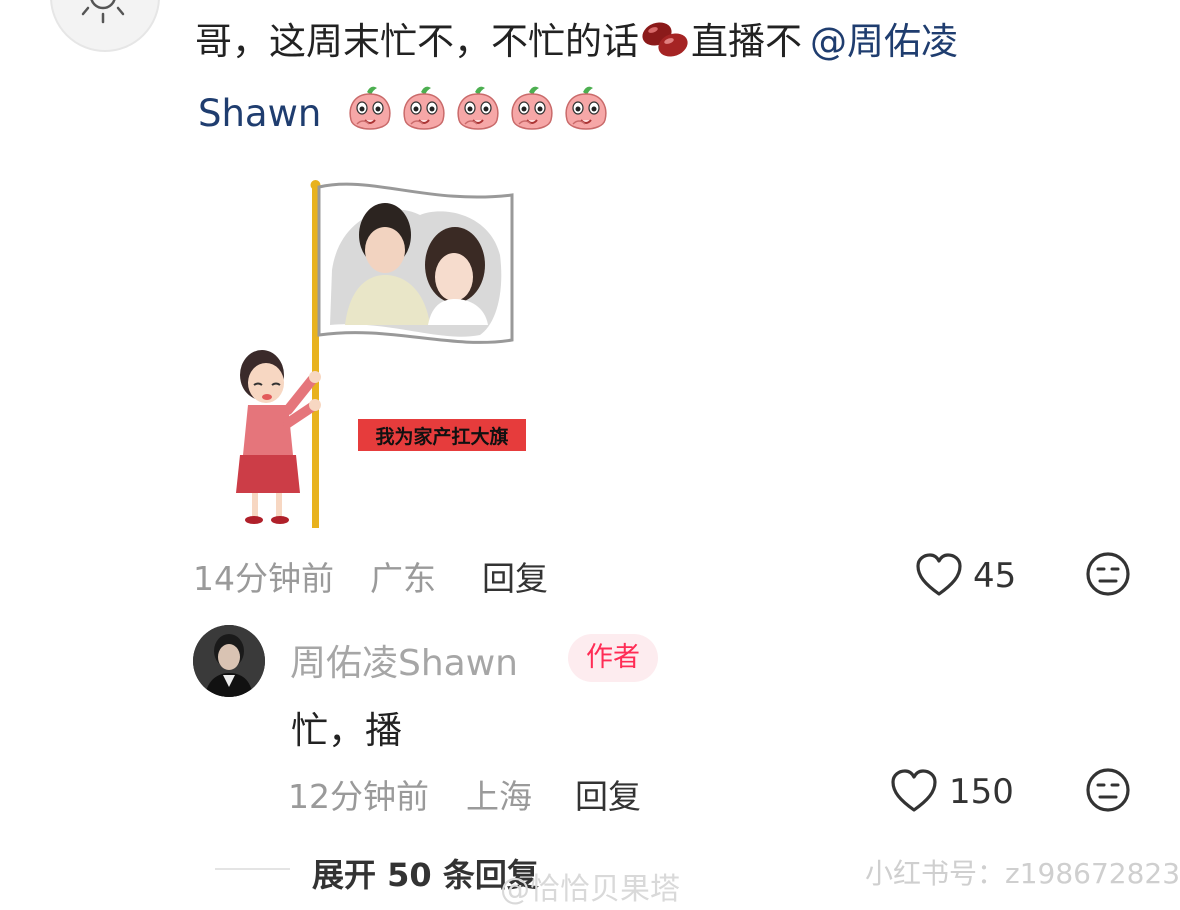  I want to click on like-button, so click(939, 577).